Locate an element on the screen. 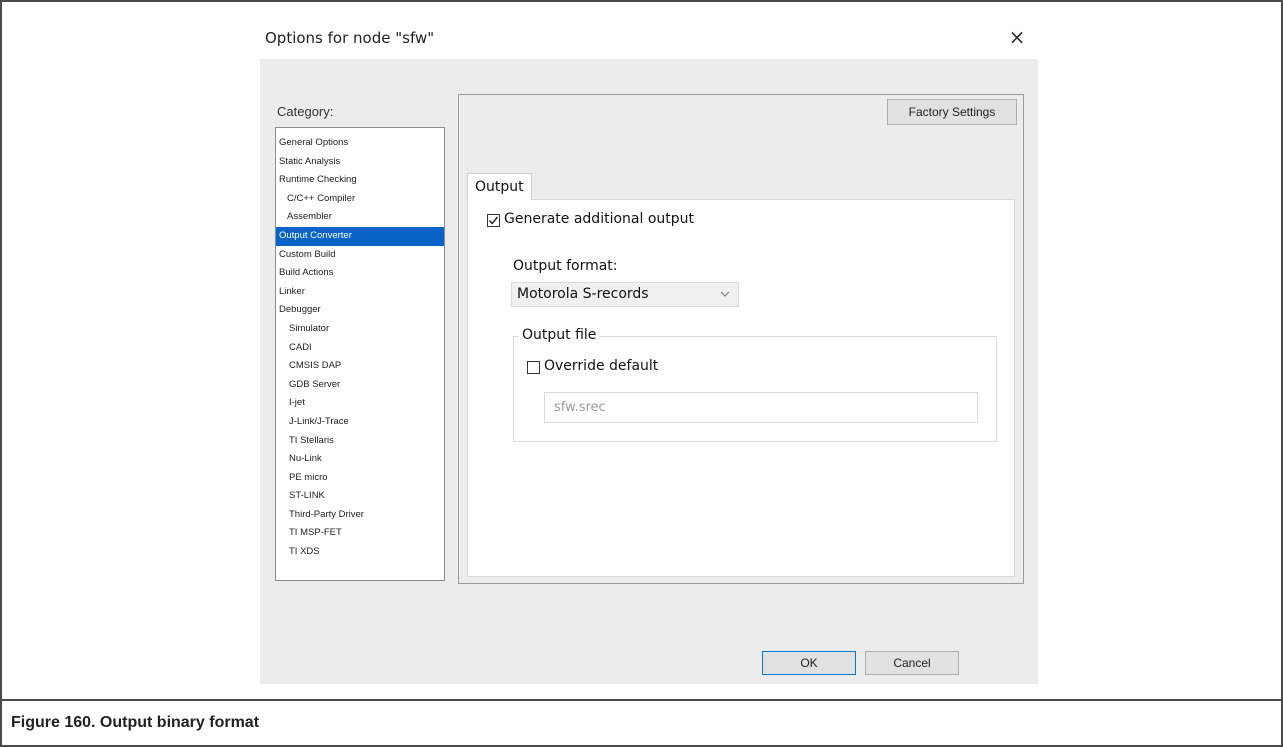 The height and width of the screenshot is (747, 1283). dialog-titlebar: Options for node "sfw" × is located at coordinates (649, 38).